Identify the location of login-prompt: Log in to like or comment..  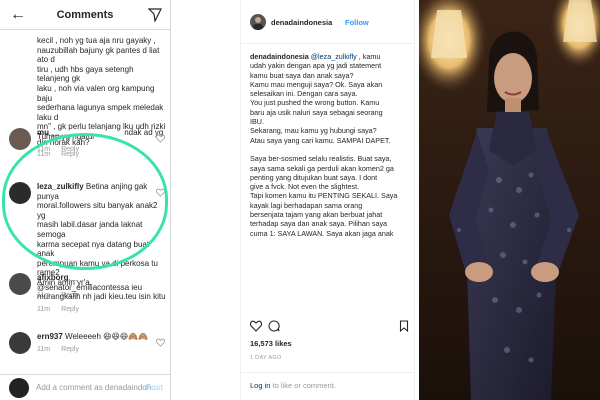
(327, 381).